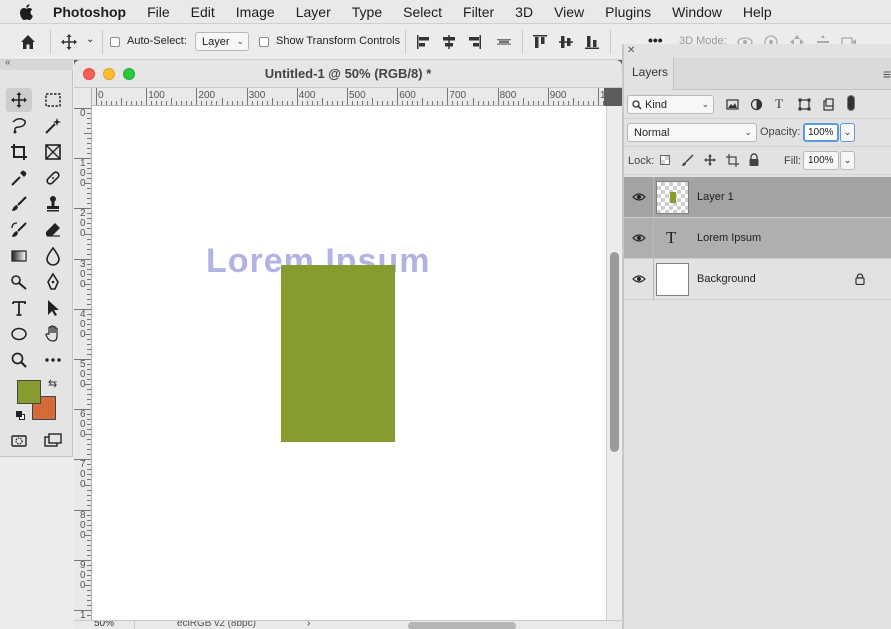 This screenshot has width=891, height=629. Describe the element at coordinates (821, 160) in the screenshot. I see `fill-input: 100%` at that location.